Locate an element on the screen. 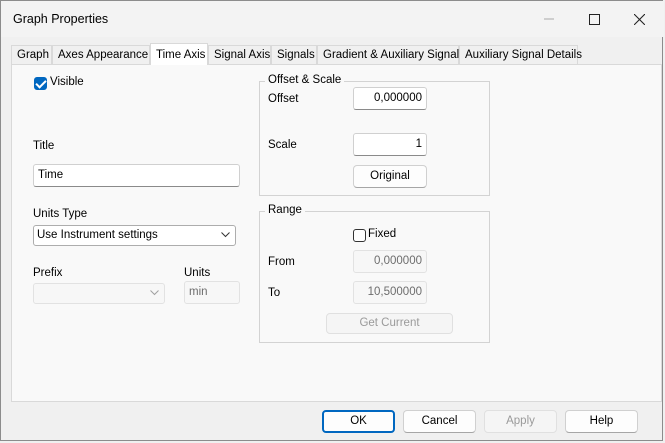 The image size is (665, 443). close-button is located at coordinates (639, 19).